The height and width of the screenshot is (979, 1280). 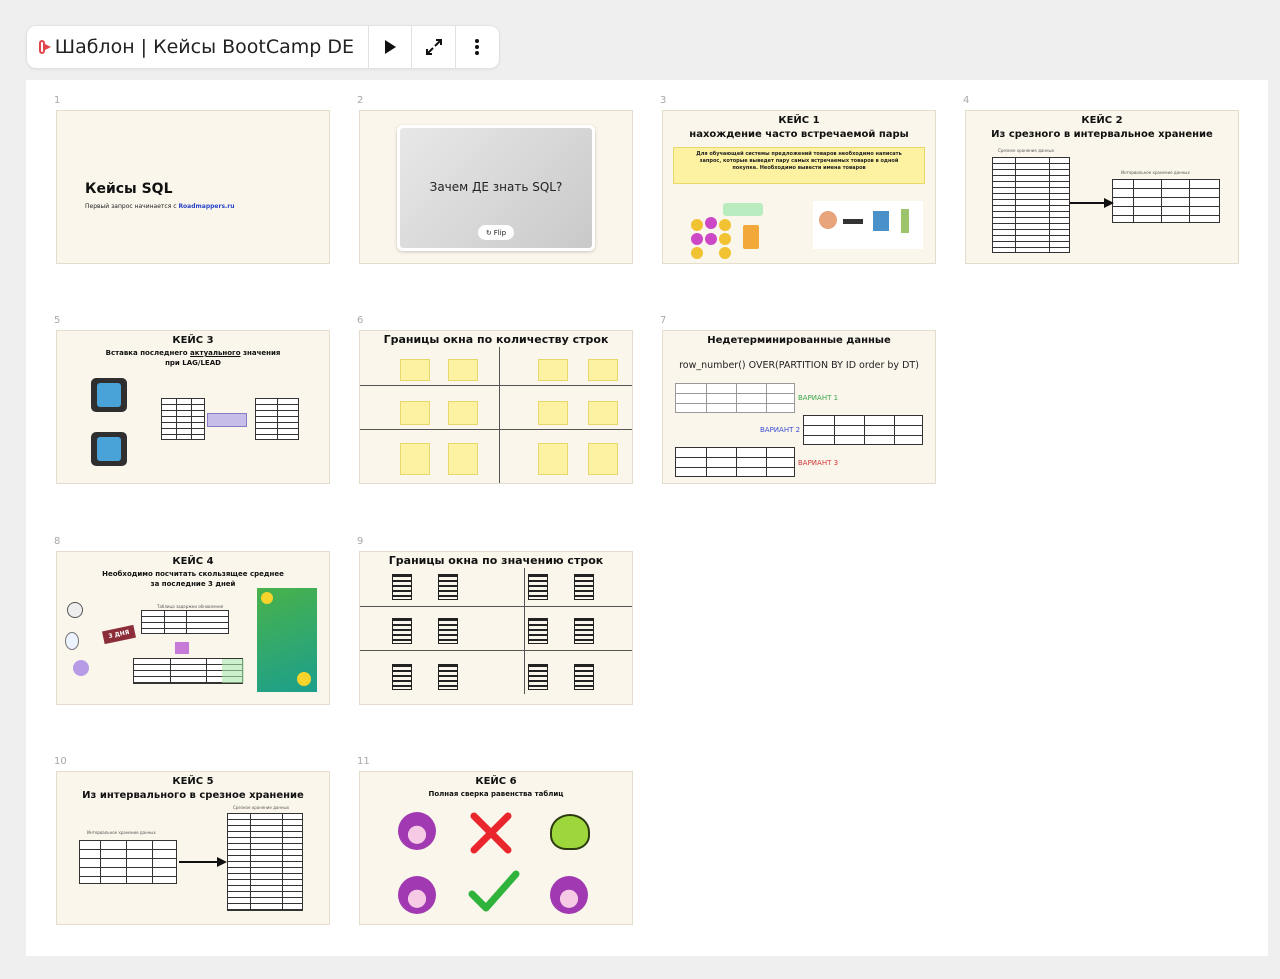 I want to click on variant-1-table, so click(x=735, y=398).